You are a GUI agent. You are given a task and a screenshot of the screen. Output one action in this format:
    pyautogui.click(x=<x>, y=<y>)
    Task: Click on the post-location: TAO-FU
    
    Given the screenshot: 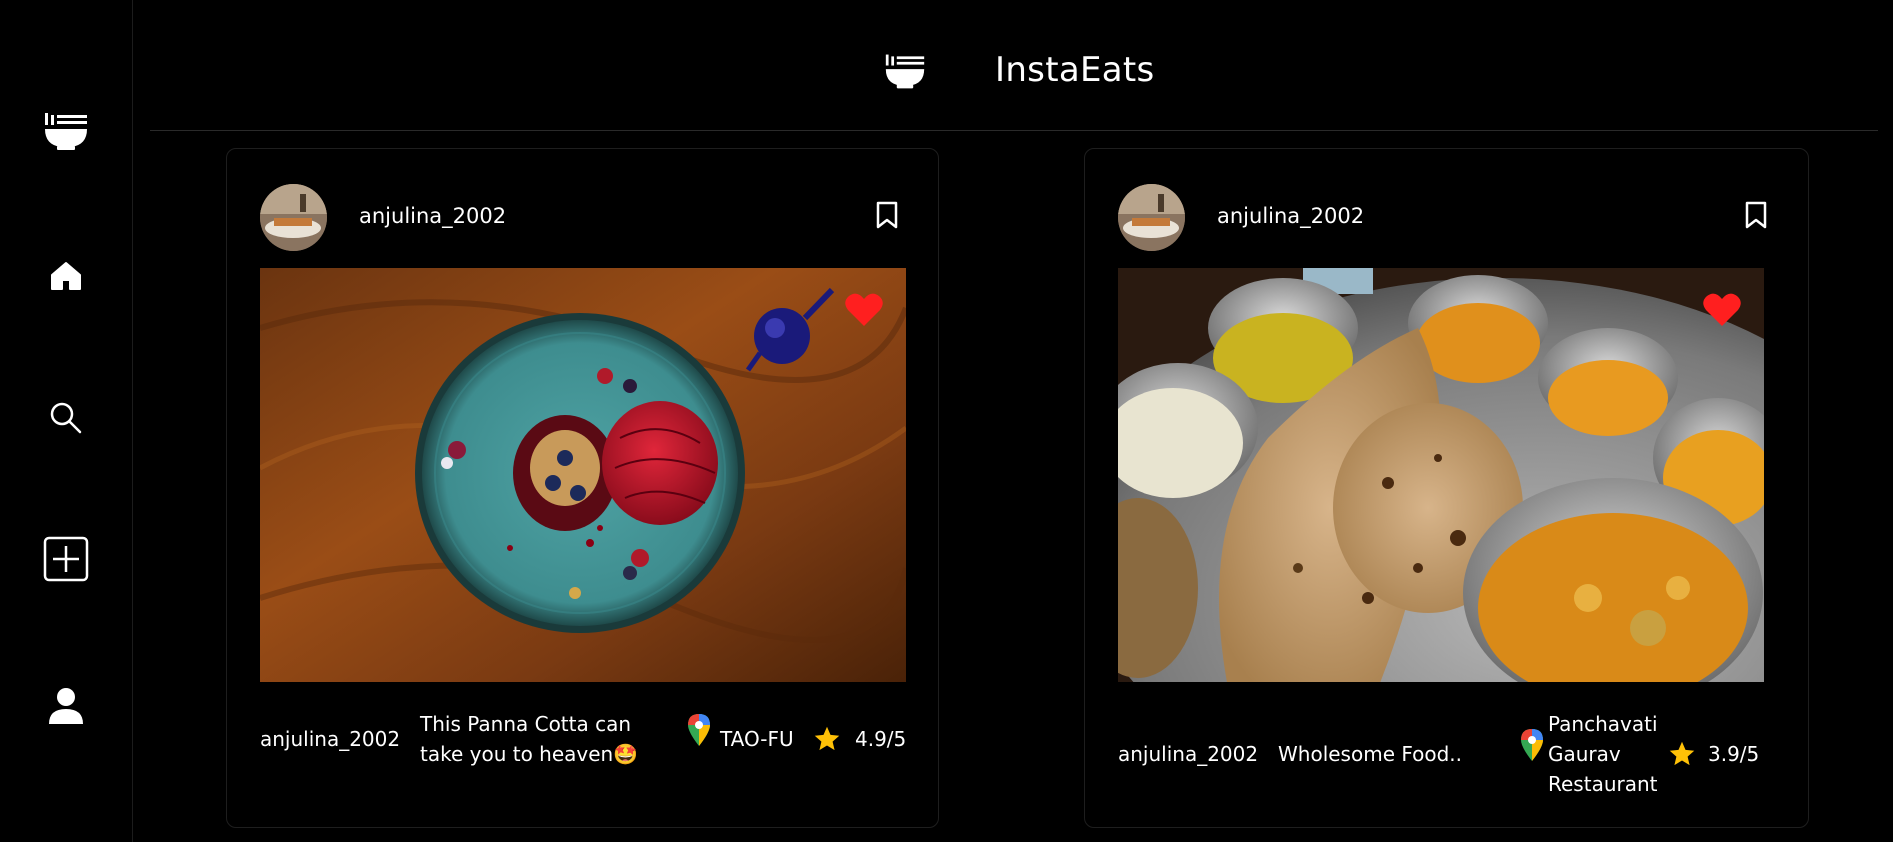 What is the action you would take?
    pyautogui.click(x=757, y=739)
    